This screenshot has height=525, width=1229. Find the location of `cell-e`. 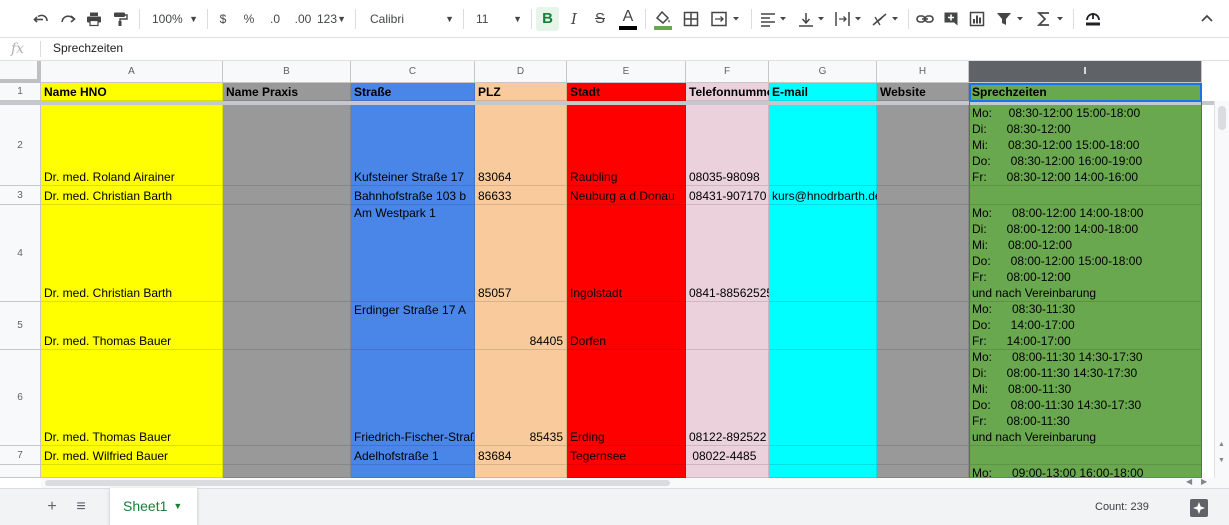

cell-e is located at coordinates (626, 471).